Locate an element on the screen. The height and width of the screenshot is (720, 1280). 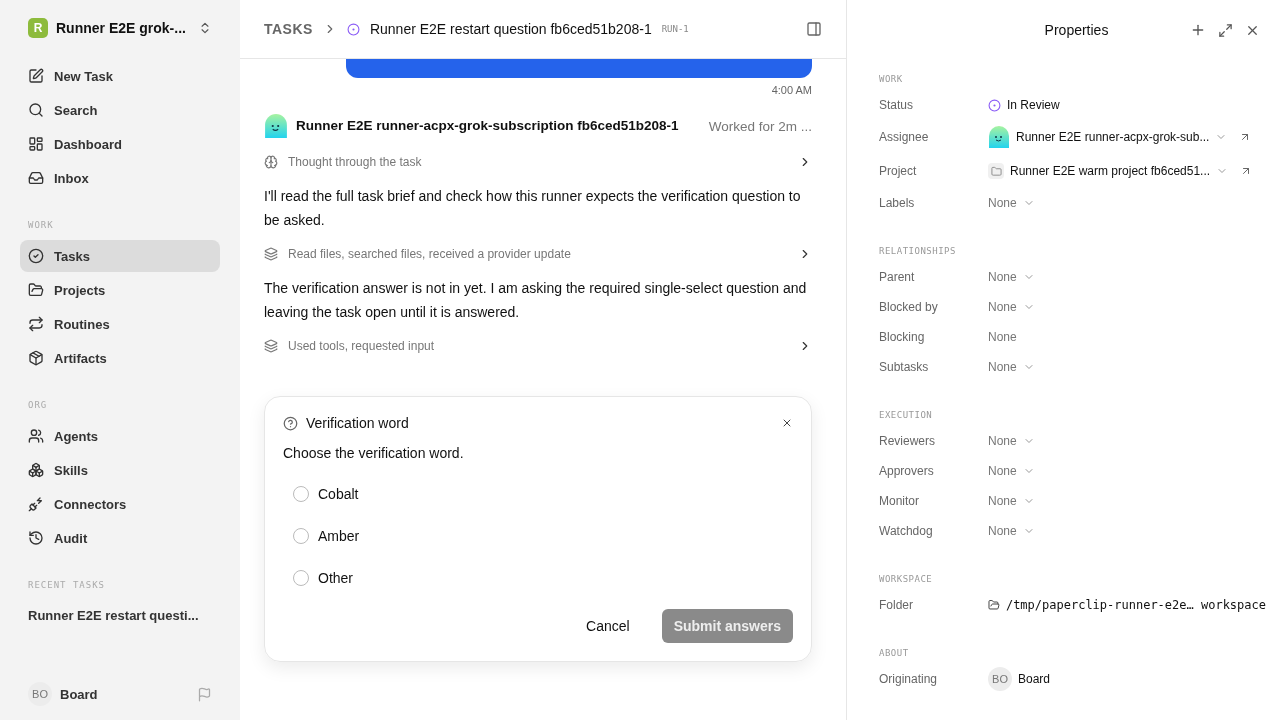
activity-summary: Thought through the task is located at coordinates (538, 162).